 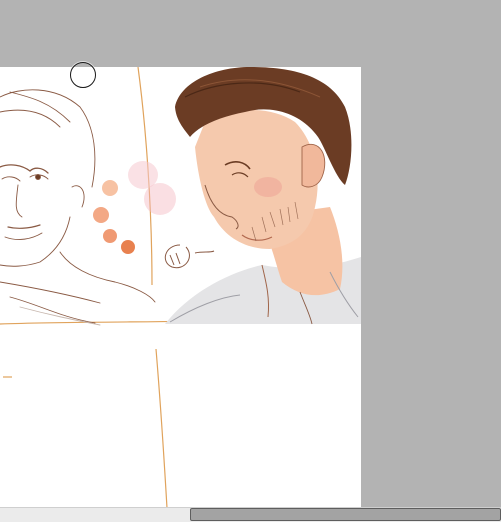 What do you see at coordinates (345, 514) in the screenshot?
I see `horizontal-scrollbar-thumb` at bounding box center [345, 514].